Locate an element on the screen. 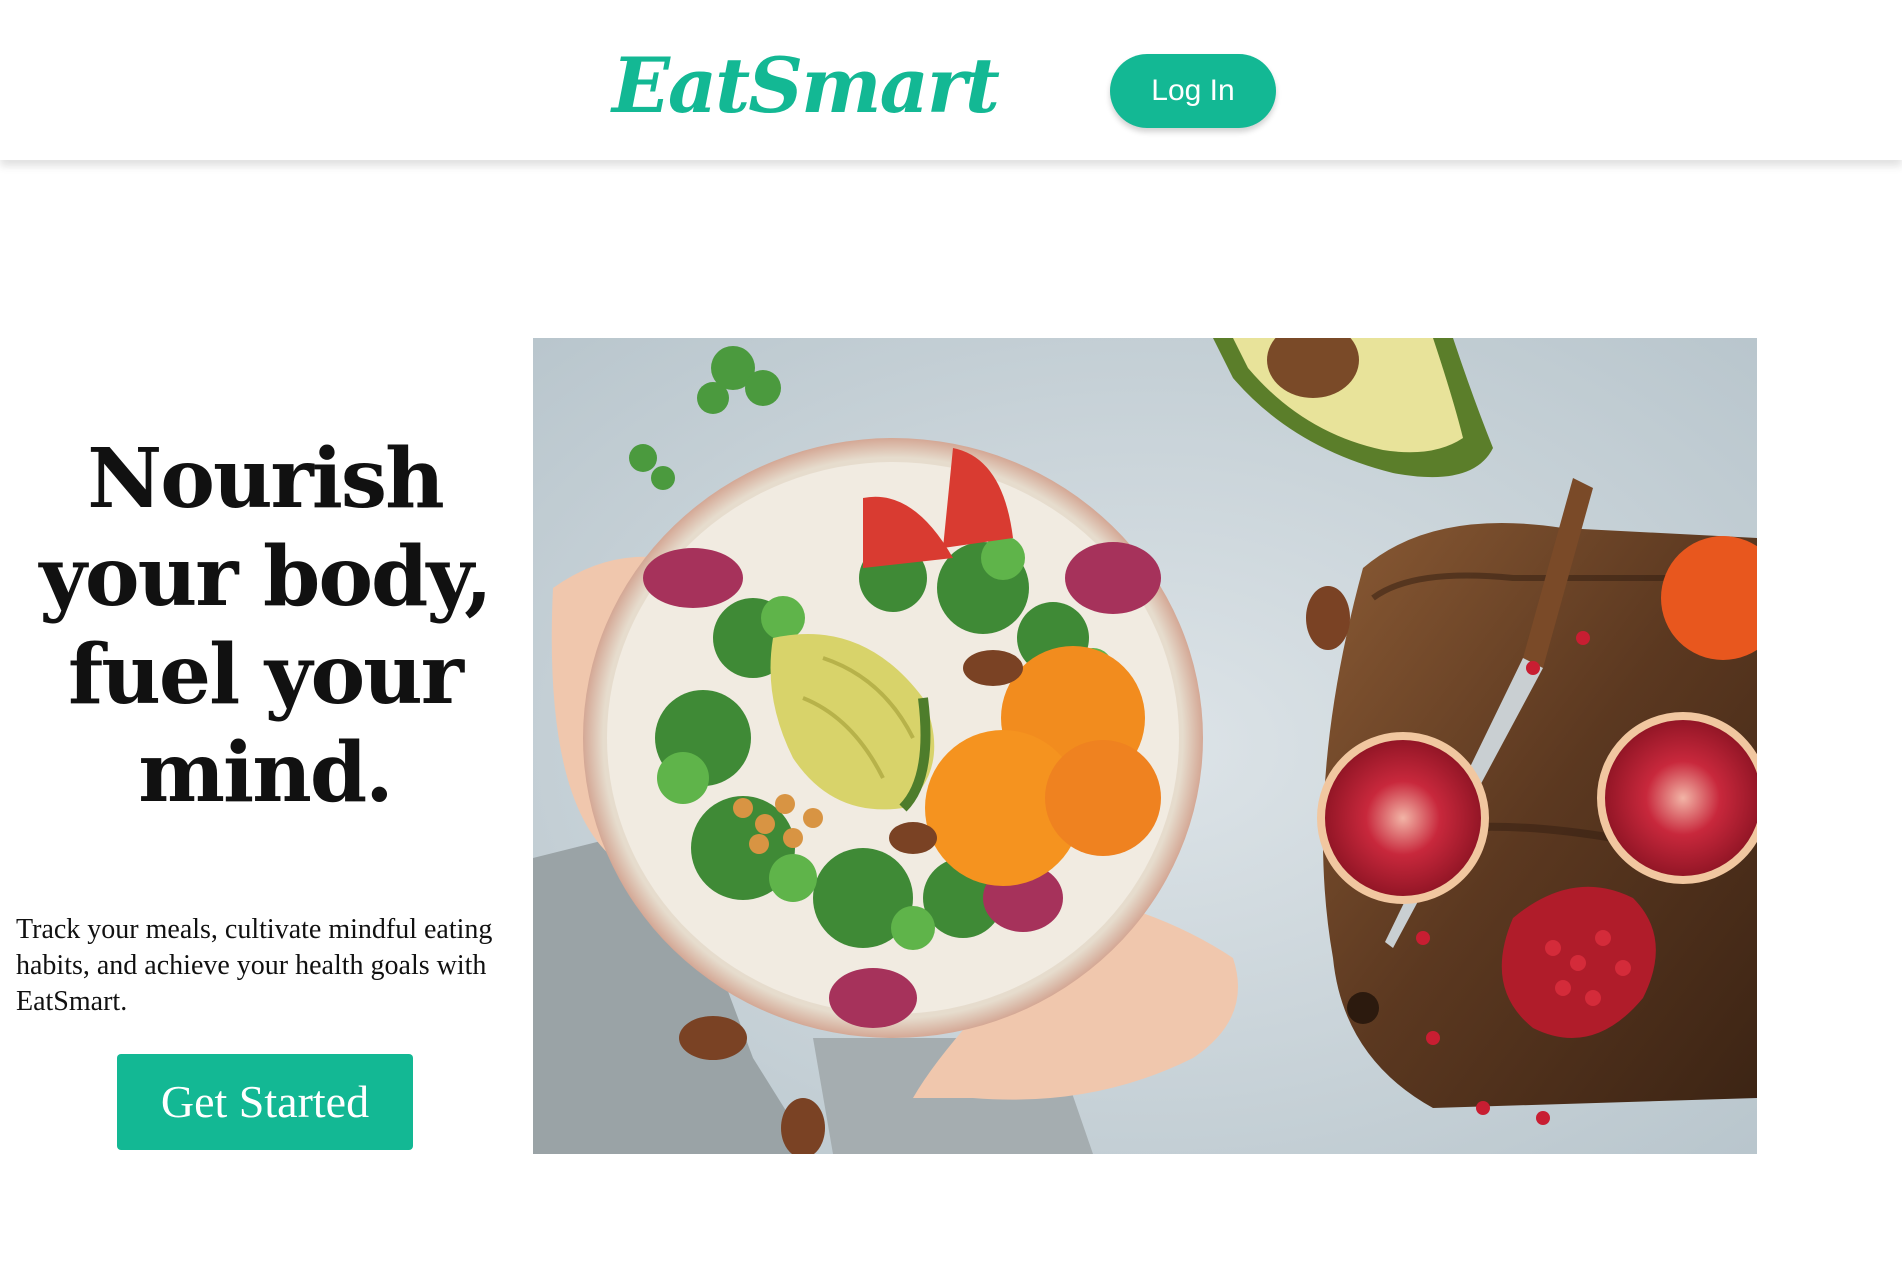 The width and height of the screenshot is (1902, 1274). login-button: Log In is located at coordinates (1193, 91).